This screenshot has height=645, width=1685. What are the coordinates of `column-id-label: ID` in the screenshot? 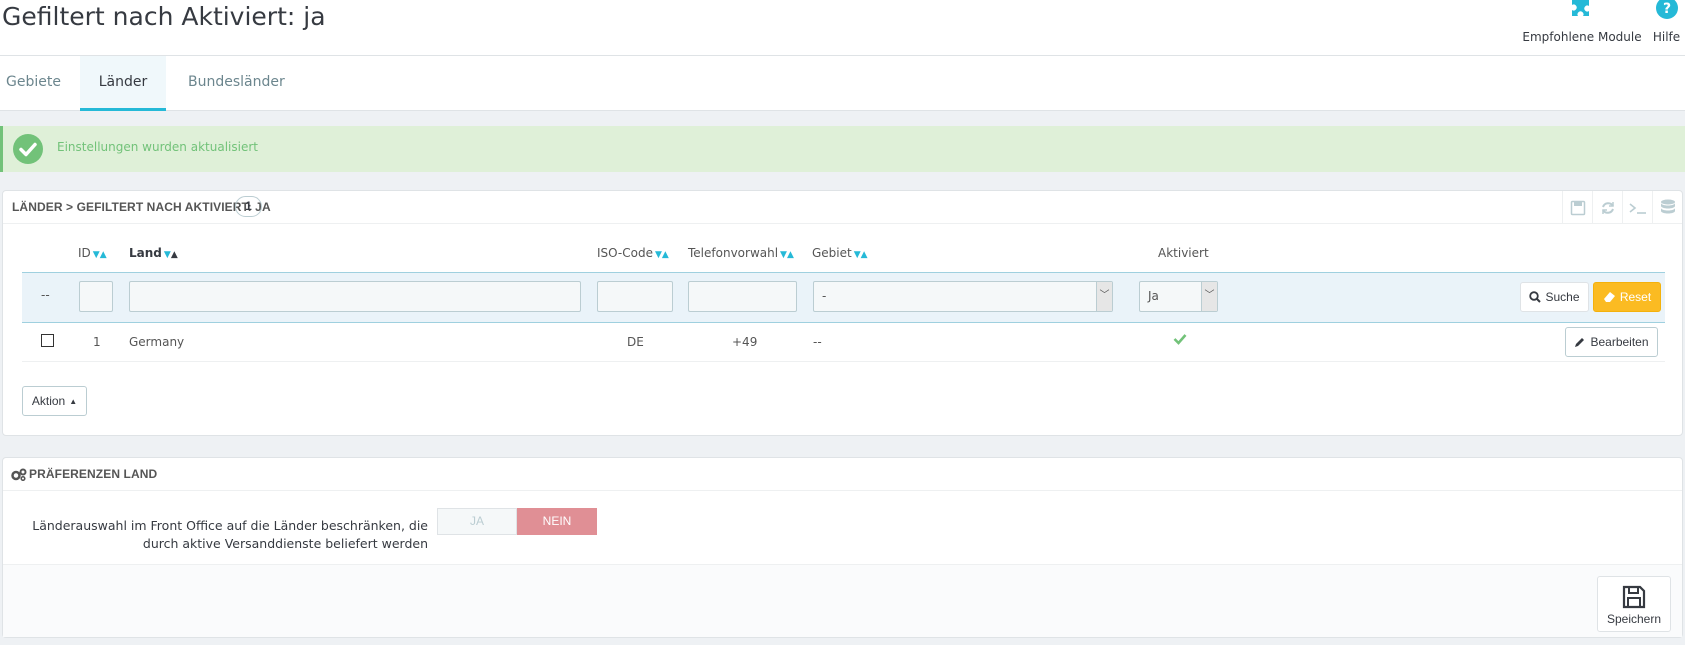 It's located at (84, 253).